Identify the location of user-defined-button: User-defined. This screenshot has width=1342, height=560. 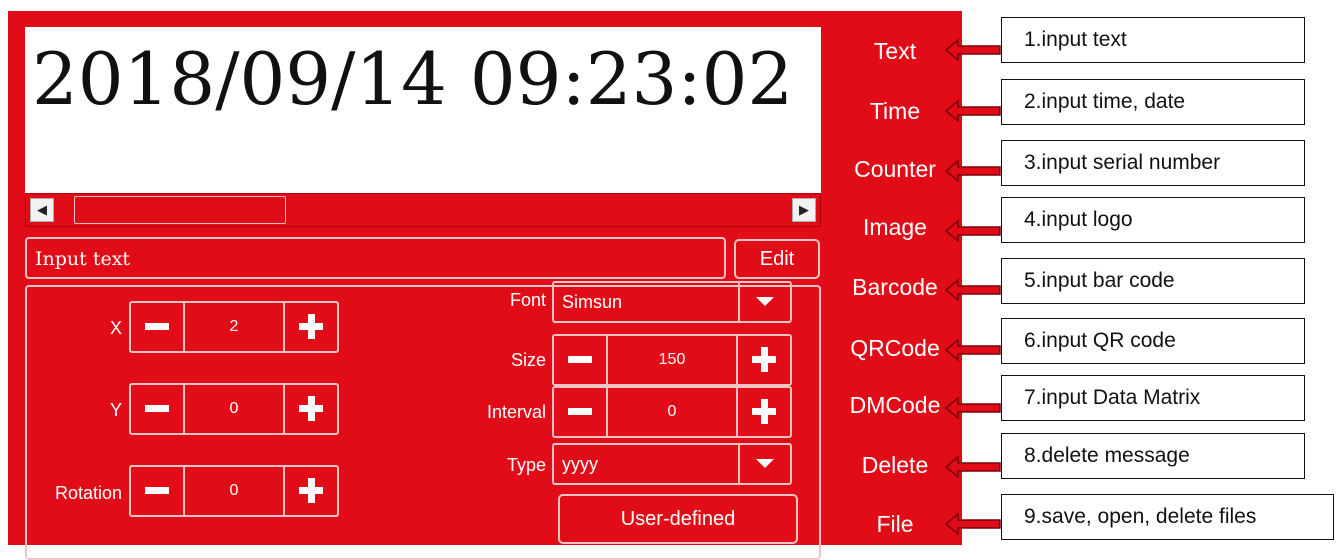
(678, 519).